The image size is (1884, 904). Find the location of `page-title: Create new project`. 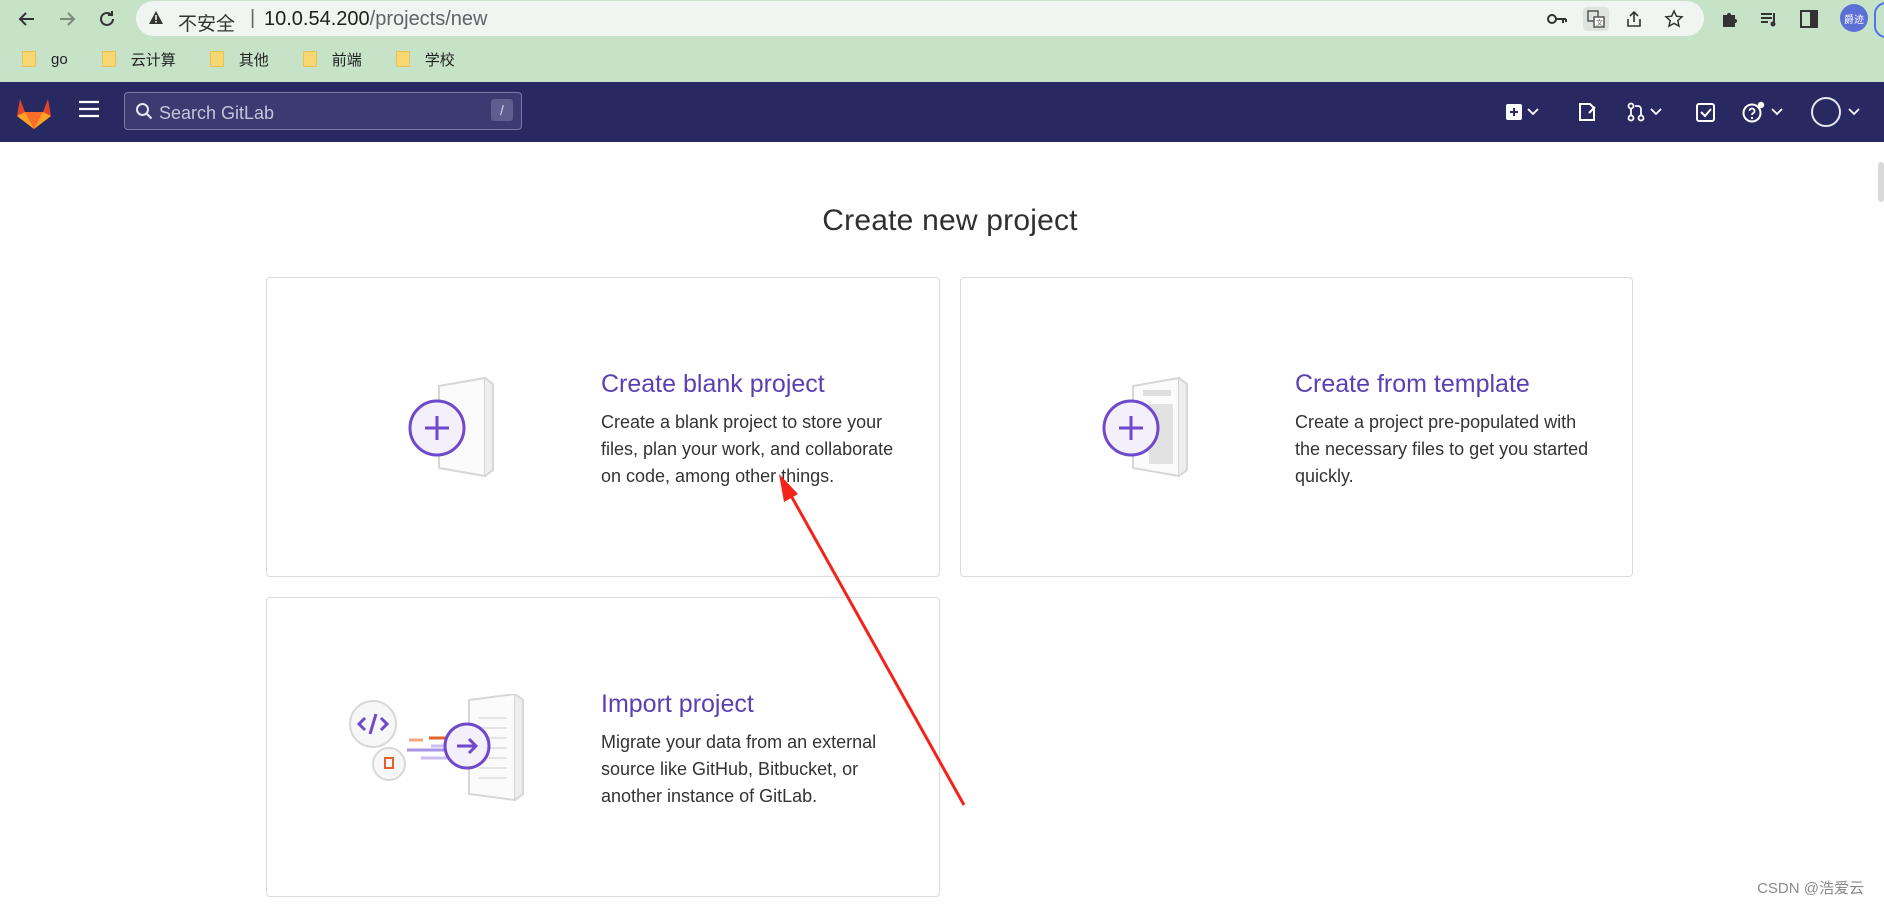

page-title: Create new project is located at coordinates (950, 220).